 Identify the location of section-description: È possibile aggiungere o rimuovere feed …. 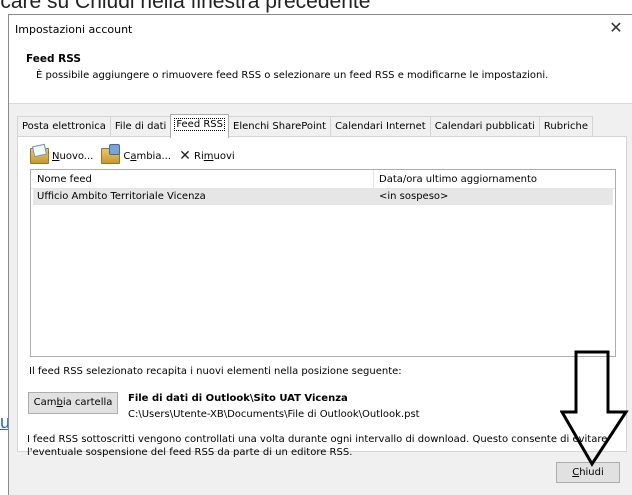
(292, 75).